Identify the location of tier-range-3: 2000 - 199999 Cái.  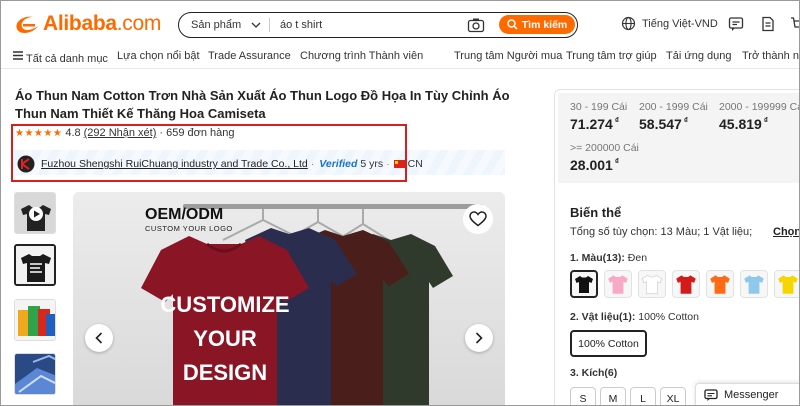
(759, 107).